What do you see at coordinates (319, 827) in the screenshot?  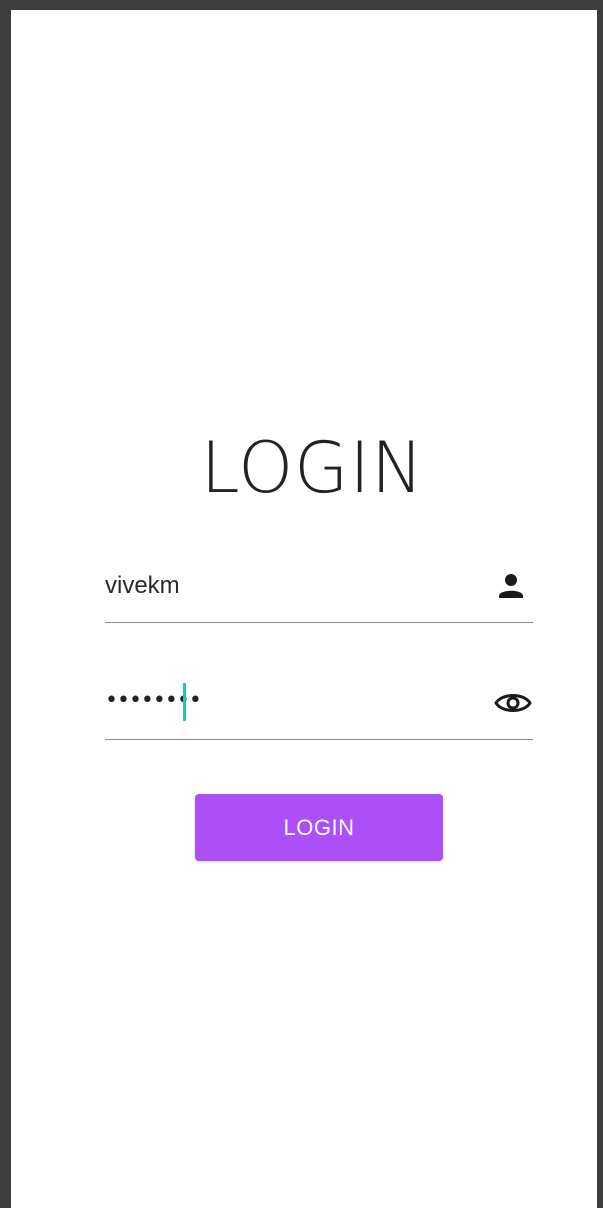 I see `login-button: LOGIN` at bounding box center [319, 827].